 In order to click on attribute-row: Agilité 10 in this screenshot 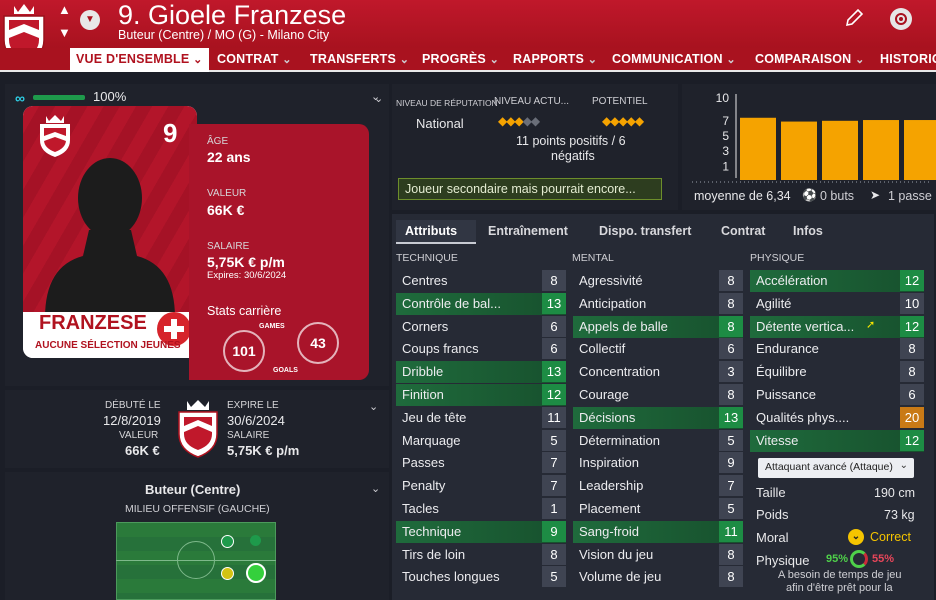, I will do `click(837, 303)`.